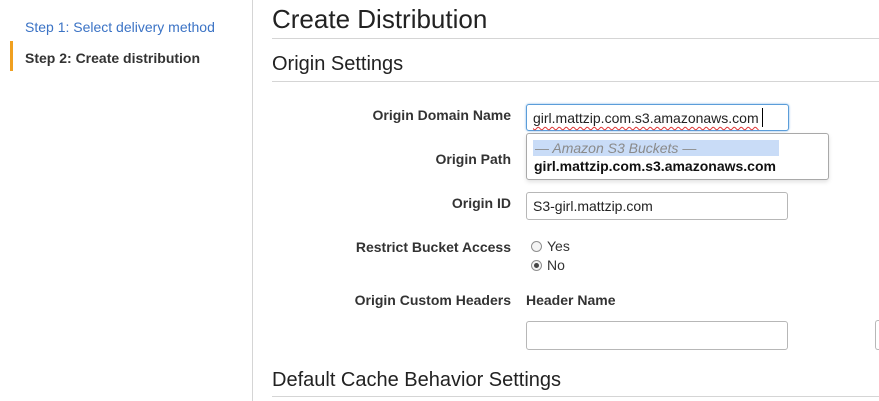 This screenshot has height=401, width=879. What do you see at coordinates (575, 81) in the screenshot?
I see `origin-settings-divider` at bounding box center [575, 81].